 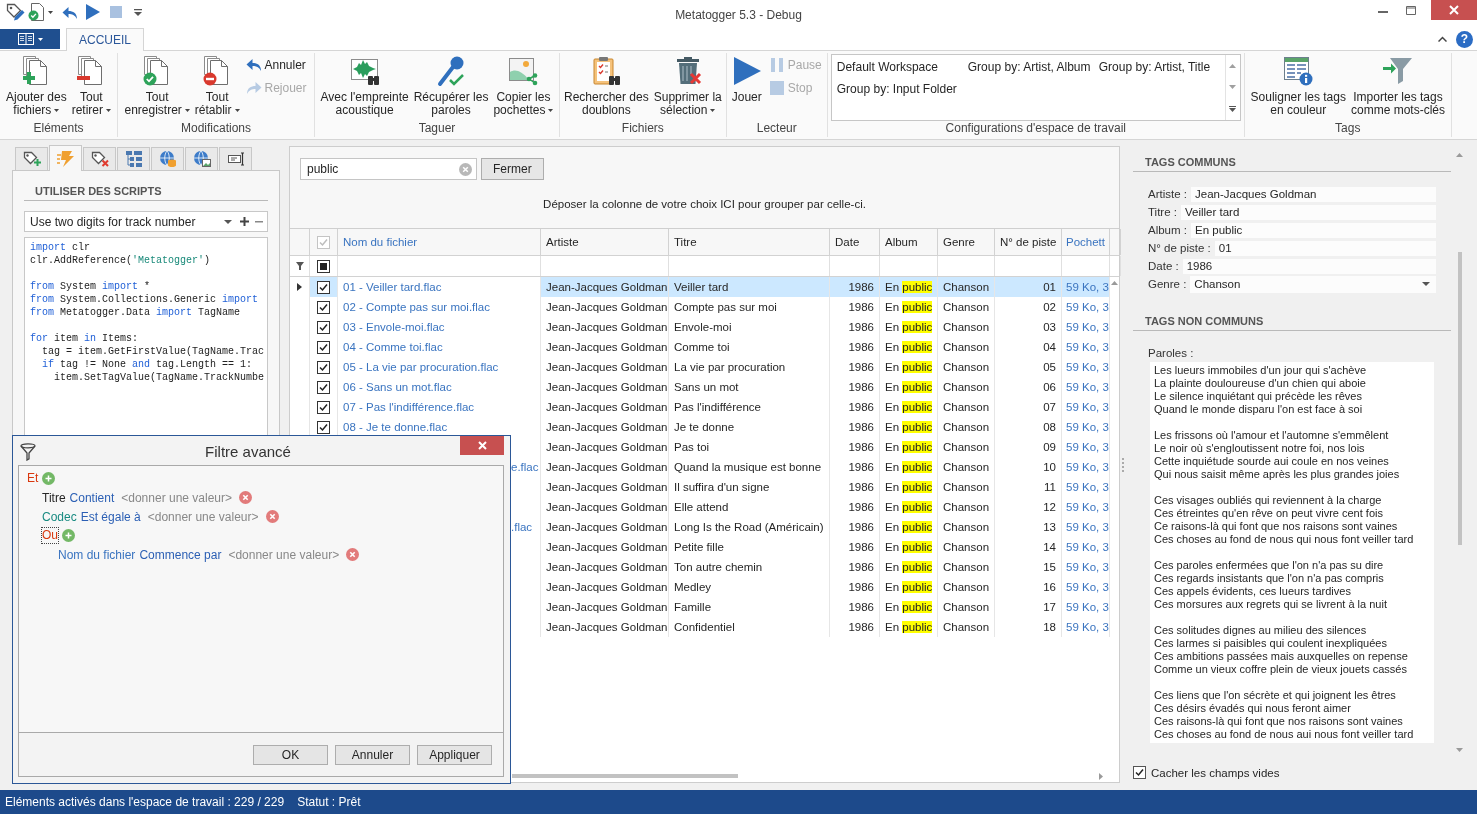 I want to click on undo-icon, so click(x=70, y=12).